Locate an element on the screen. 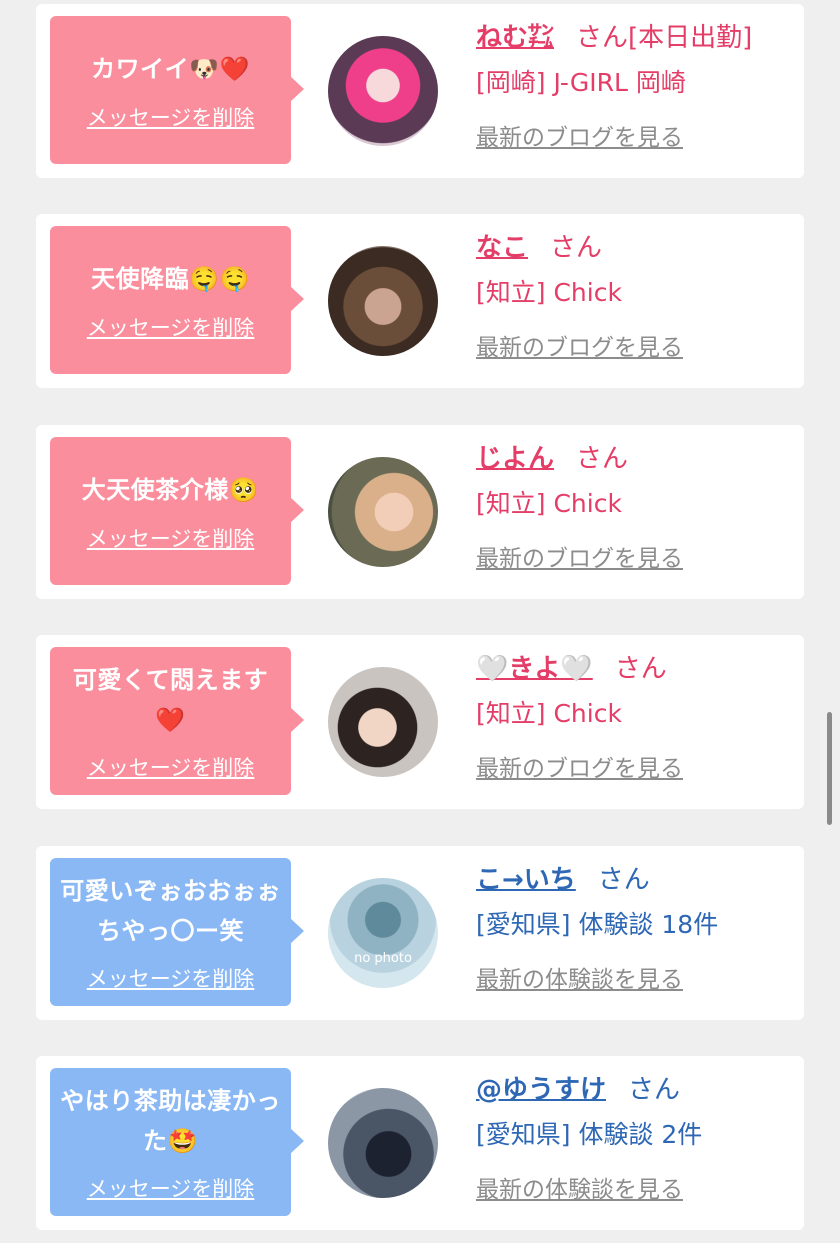 This screenshot has width=840, height=1243. profile-info: なこ さん [知立] Chick 最新のブログを見る is located at coordinates (636, 294).